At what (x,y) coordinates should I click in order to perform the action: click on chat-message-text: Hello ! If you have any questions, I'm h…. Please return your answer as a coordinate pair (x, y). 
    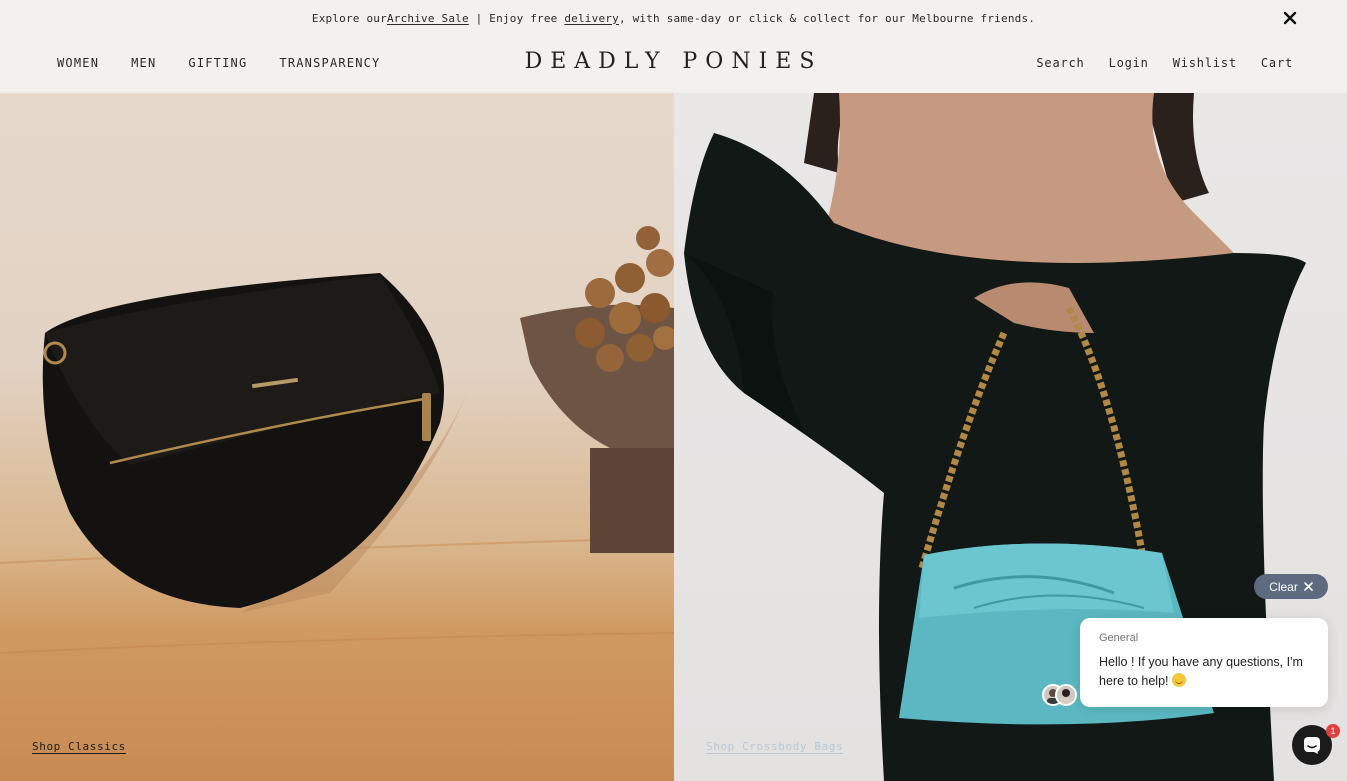
    Looking at the image, I should click on (1201, 671).